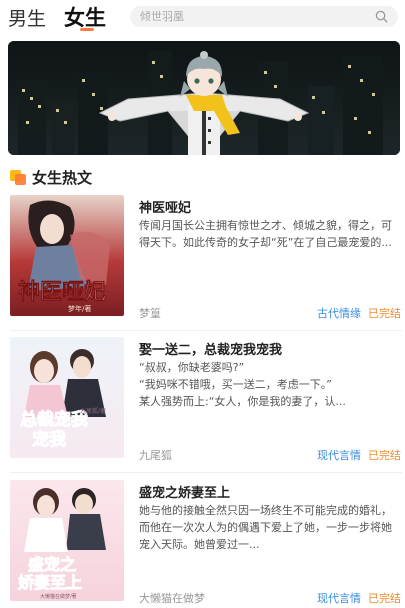  Describe the element at coordinates (250, 16) in the screenshot. I see `search-input` at that location.